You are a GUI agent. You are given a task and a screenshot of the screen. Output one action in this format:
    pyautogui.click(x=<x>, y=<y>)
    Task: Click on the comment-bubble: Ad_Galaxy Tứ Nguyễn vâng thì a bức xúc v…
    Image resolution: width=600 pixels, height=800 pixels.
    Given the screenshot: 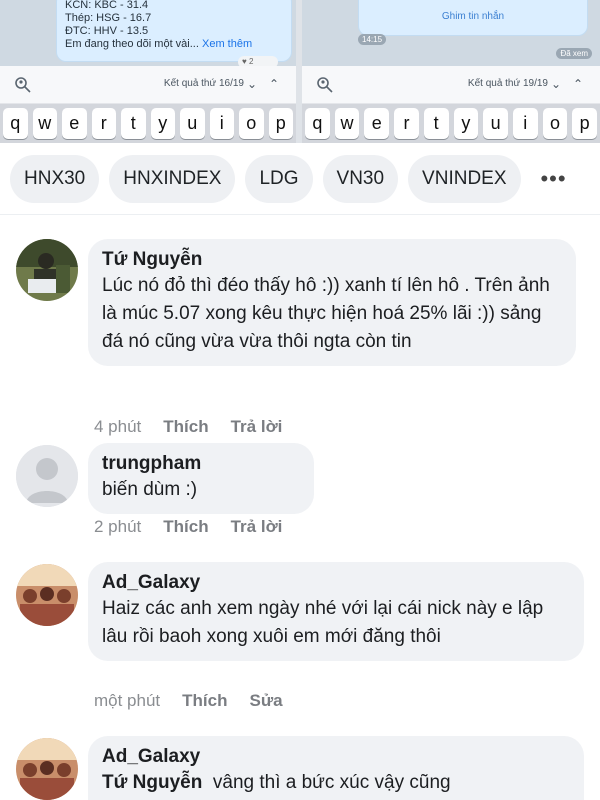 What is the action you would take?
    pyautogui.click(x=336, y=768)
    